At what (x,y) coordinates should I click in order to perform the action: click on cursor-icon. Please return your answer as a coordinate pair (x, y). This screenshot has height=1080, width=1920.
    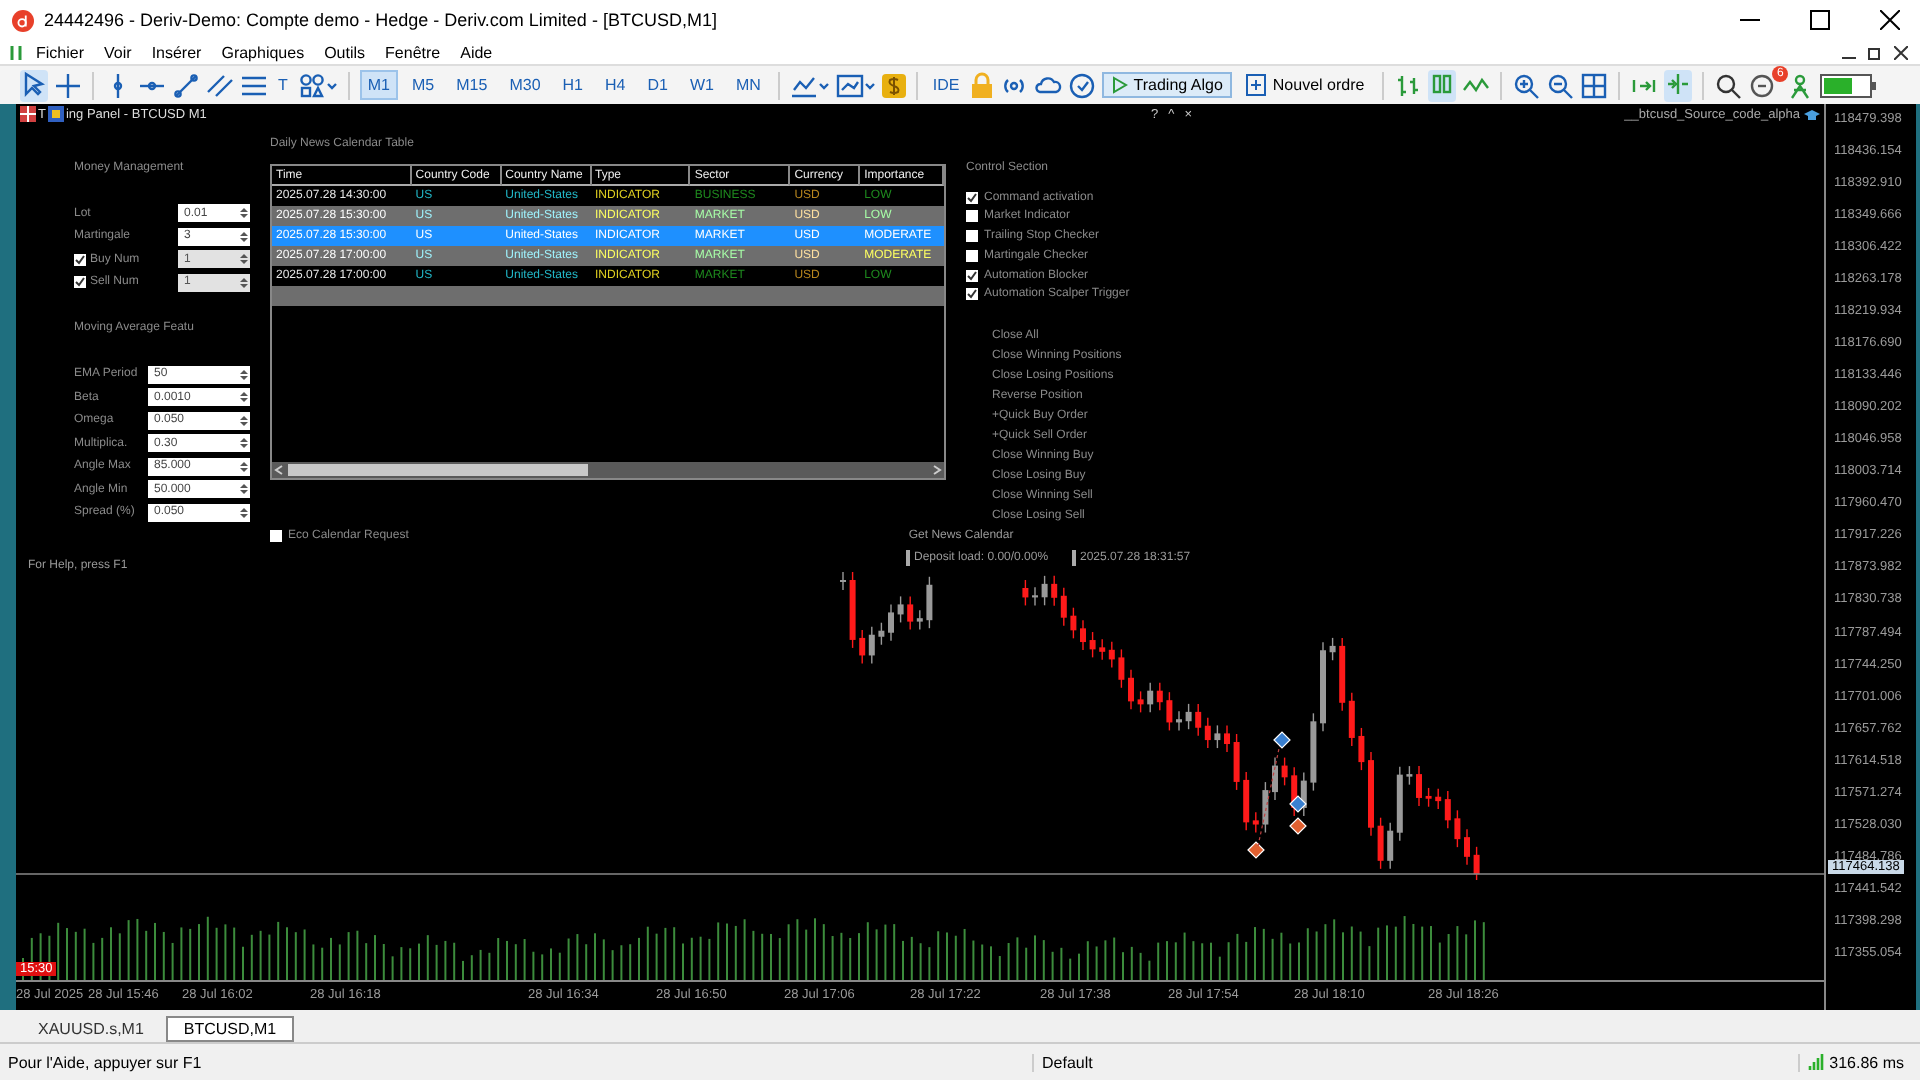
    Looking at the image, I should click on (34, 83).